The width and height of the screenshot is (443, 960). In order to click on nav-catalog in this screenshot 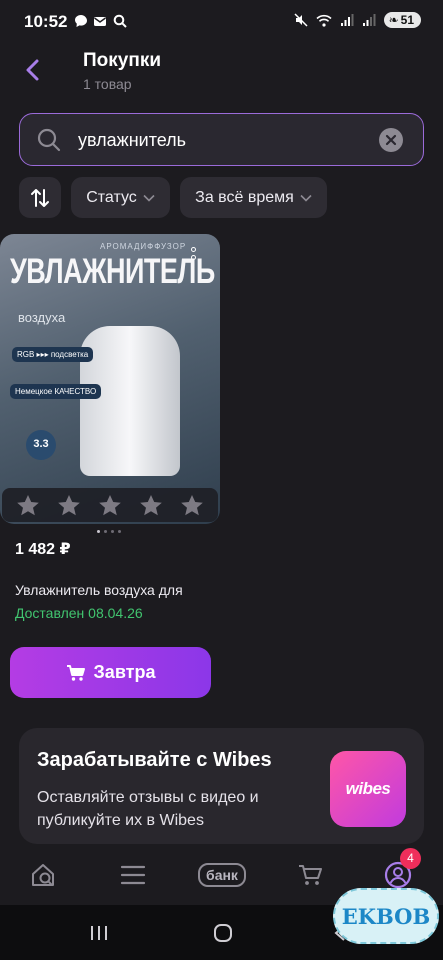, I will do `click(133, 875)`.